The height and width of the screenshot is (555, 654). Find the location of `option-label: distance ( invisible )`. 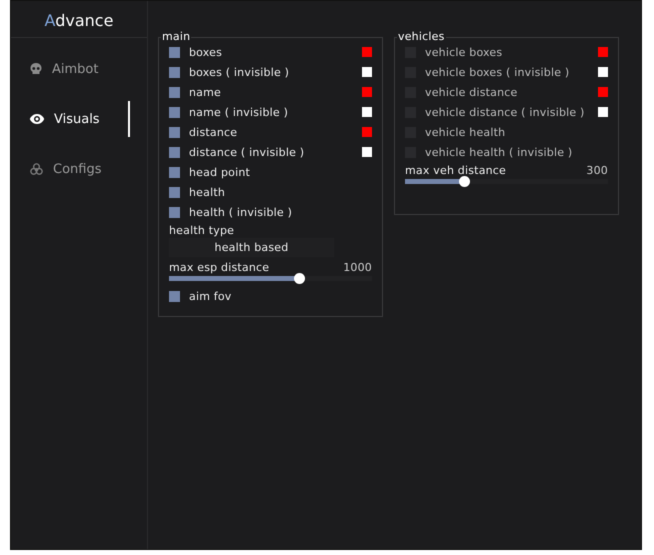

option-label: distance ( invisible ) is located at coordinates (246, 152).